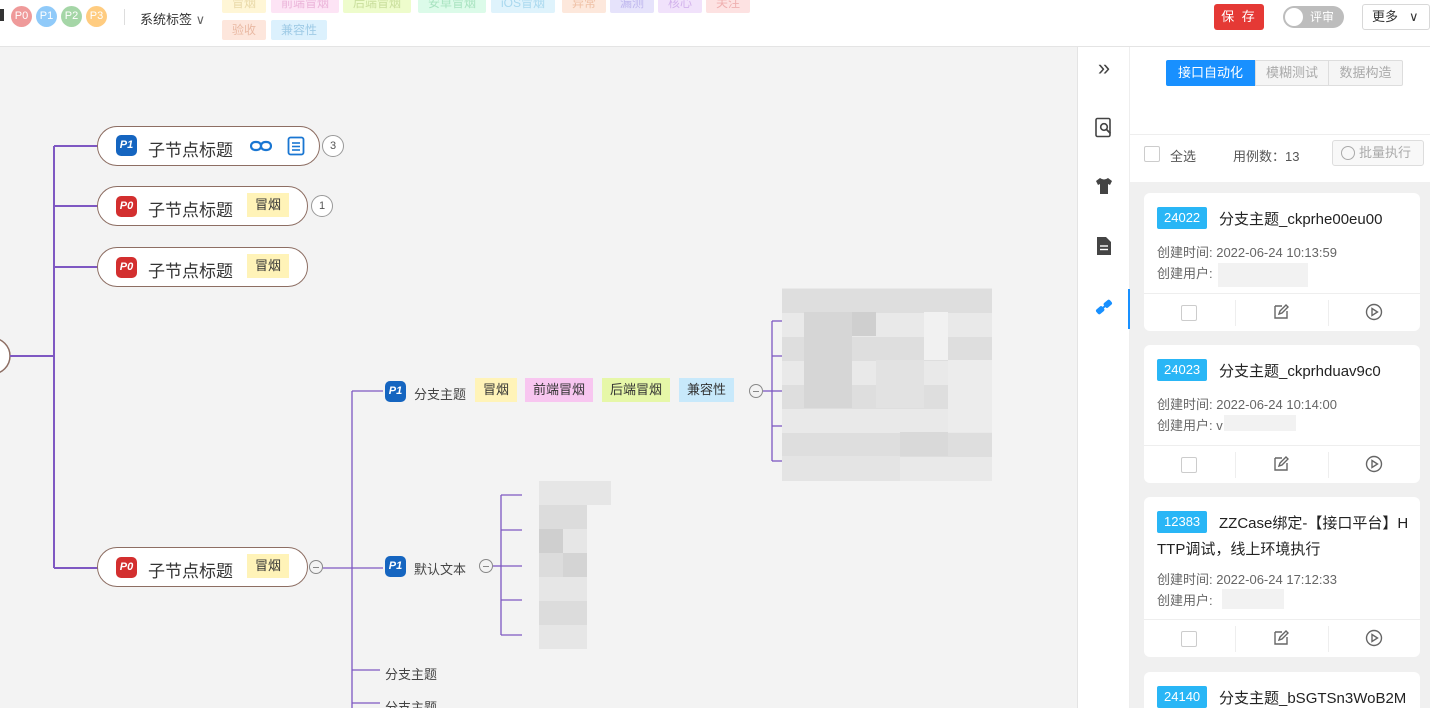 The width and height of the screenshot is (1430, 708). What do you see at coordinates (707, 390) in the screenshot?
I see `branch-tag-compatibility: 兼容性` at bounding box center [707, 390].